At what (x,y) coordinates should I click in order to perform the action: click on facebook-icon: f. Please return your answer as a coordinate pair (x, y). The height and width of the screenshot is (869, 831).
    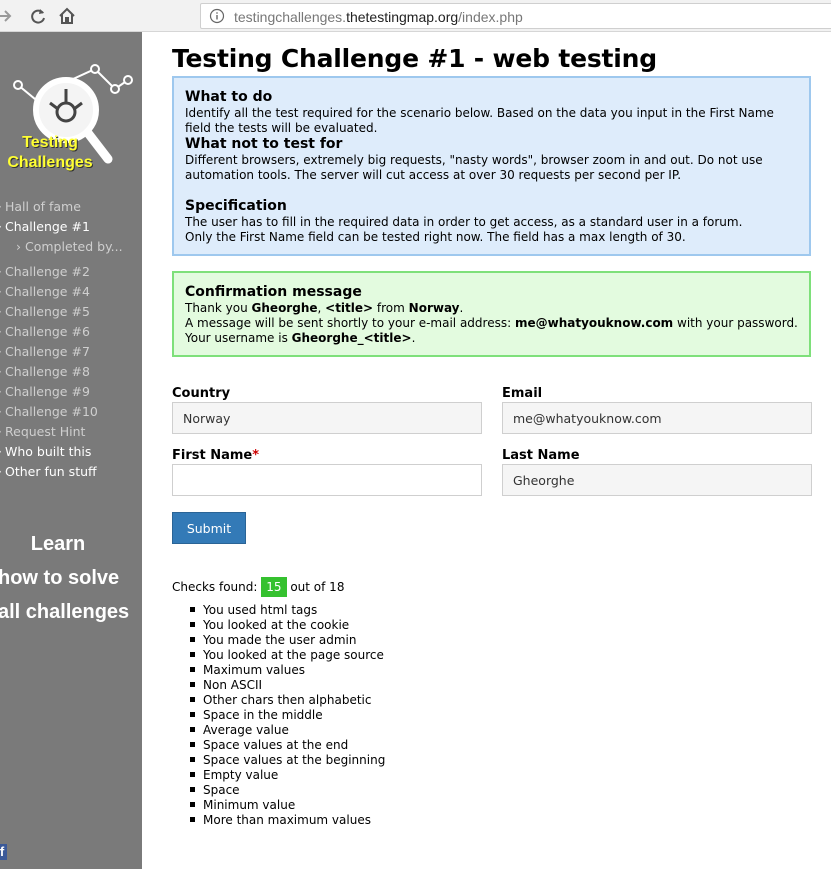
    Looking at the image, I should click on (3, 852).